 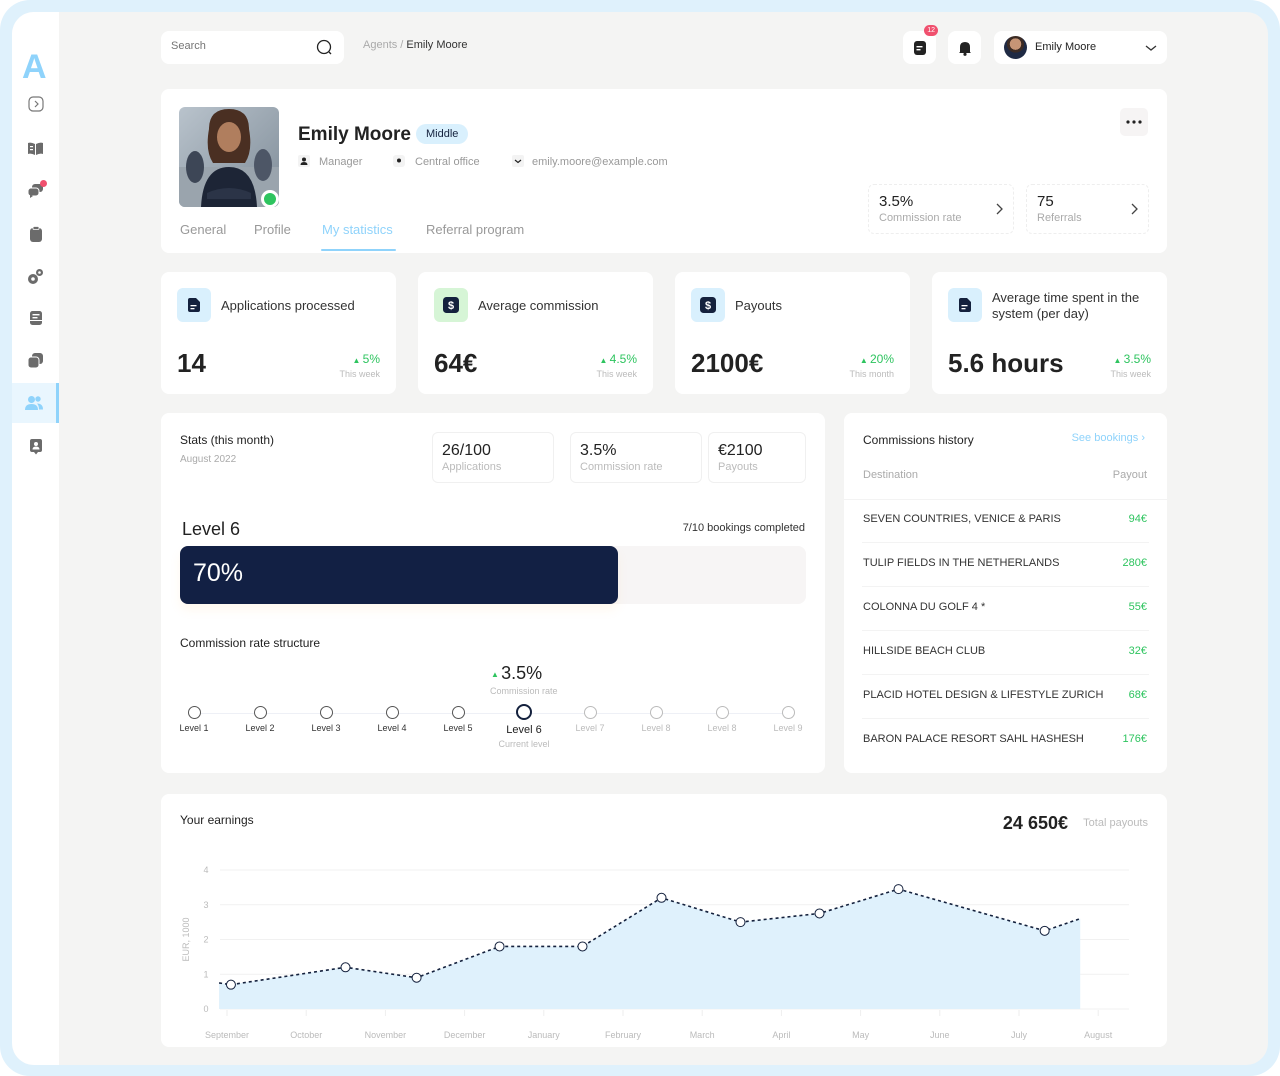 What do you see at coordinates (260, 728) in the screenshot?
I see `level-step-label: Level 2` at bounding box center [260, 728].